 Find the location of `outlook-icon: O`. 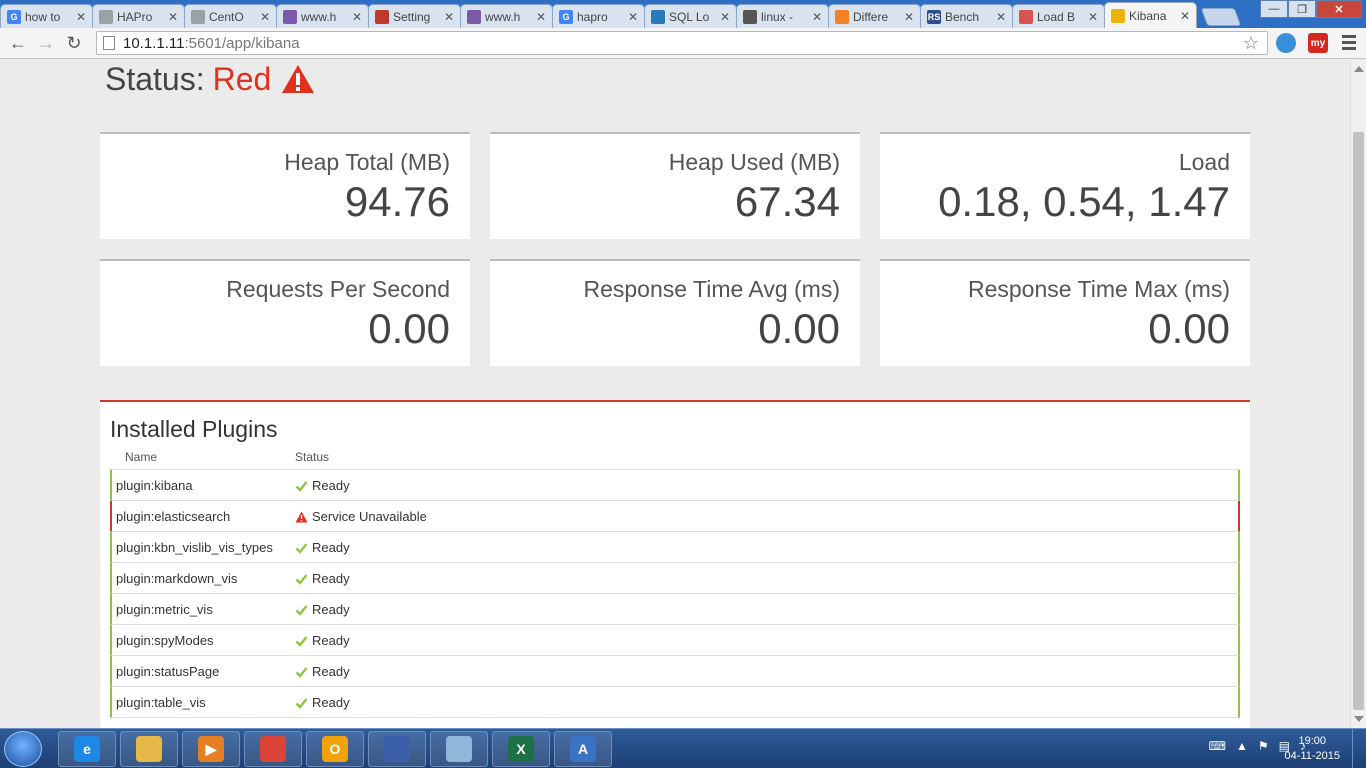

outlook-icon: O is located at coordinates (335, 749).